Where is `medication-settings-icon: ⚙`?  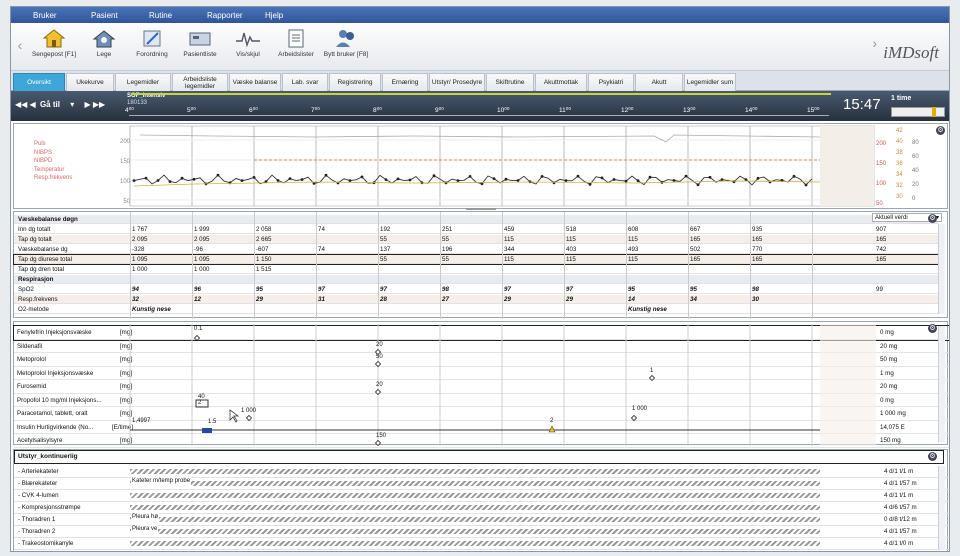
medication-settings-icon: ⚙ is located at coordinates (932, 328).